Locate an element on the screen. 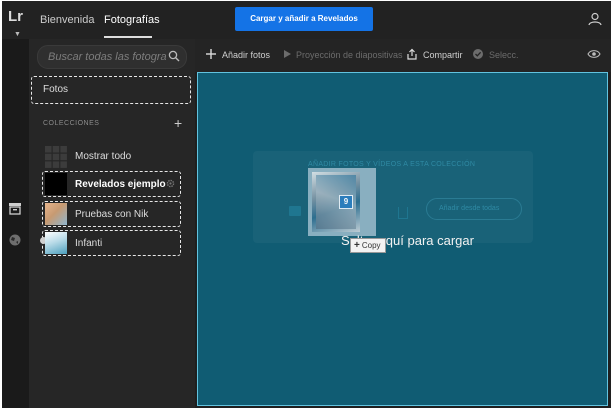 The width and height of the screenshot is (614, 411). sidebar-item-infanti: Infanti is located at coordinates (110, 243).